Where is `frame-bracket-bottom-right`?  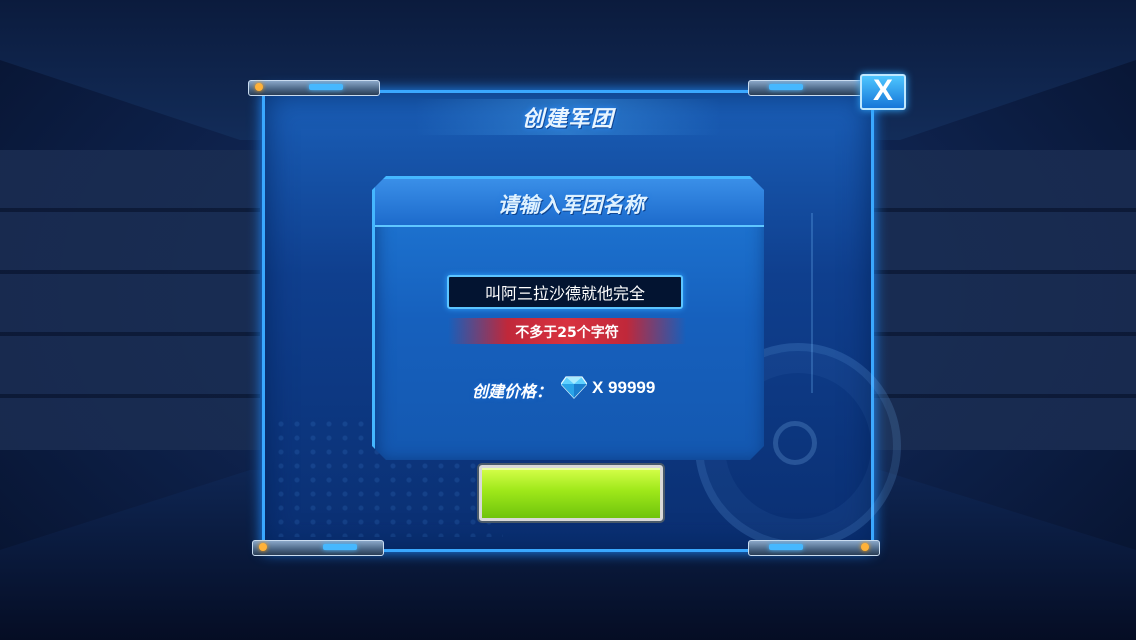 frame-bracket-bottom-right is located at coordinates (814, 548).